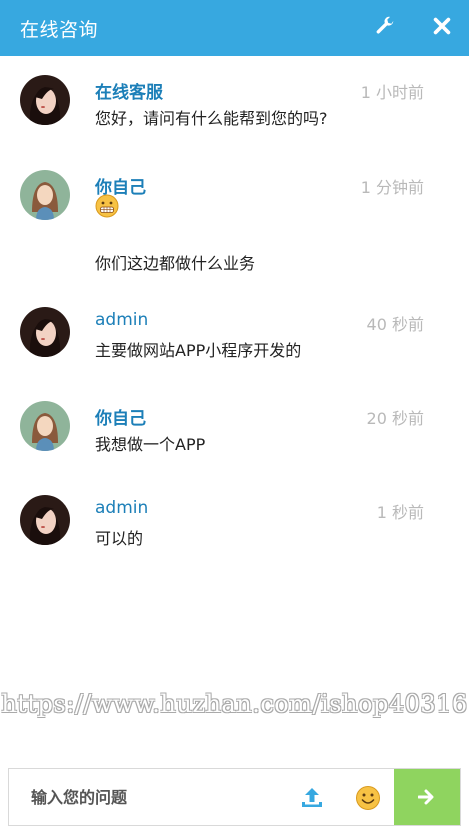  Describe the element at coordinates (129, 93) in the screenshot. I see `sender-name: 在线客服` at that location.